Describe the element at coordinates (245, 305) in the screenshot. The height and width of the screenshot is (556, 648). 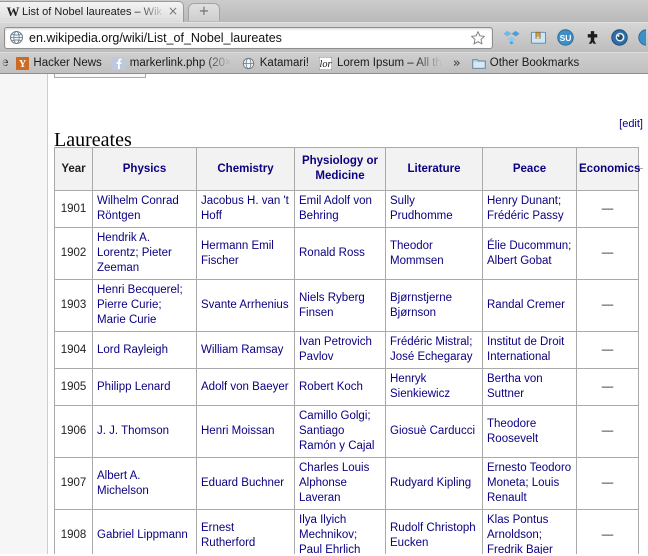
I see `cell-chemistry: Svante Arrhenius` at that location.